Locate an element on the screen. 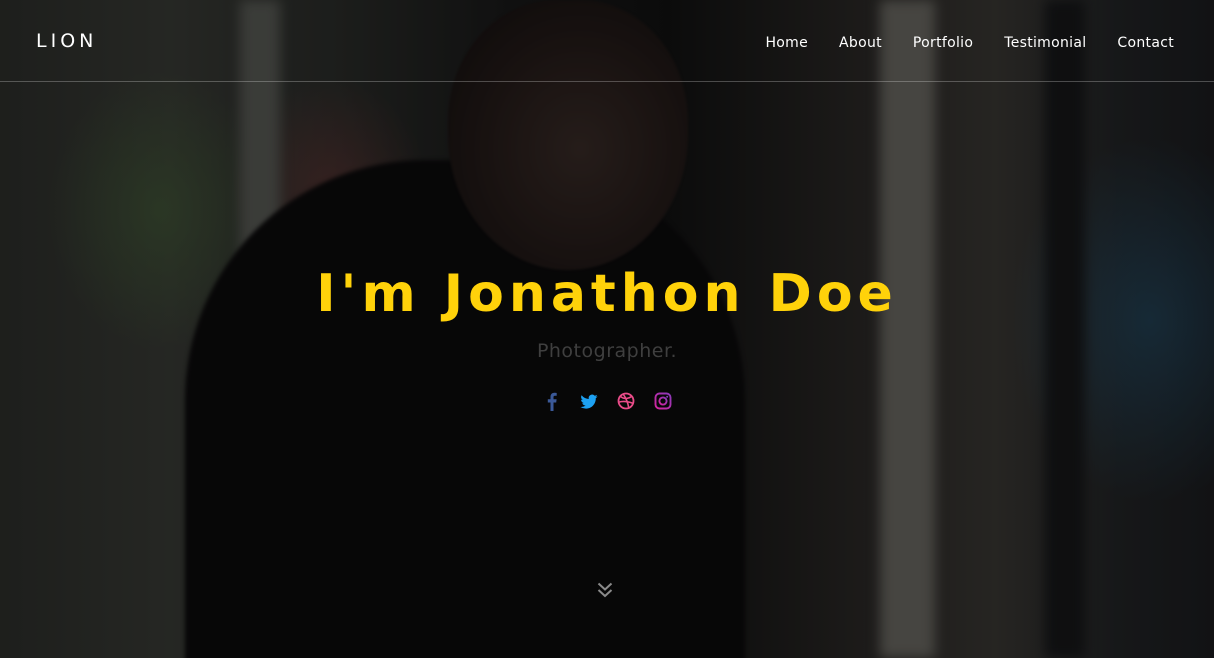  double-chevron-down-icon is located at coordinates (605, 590).